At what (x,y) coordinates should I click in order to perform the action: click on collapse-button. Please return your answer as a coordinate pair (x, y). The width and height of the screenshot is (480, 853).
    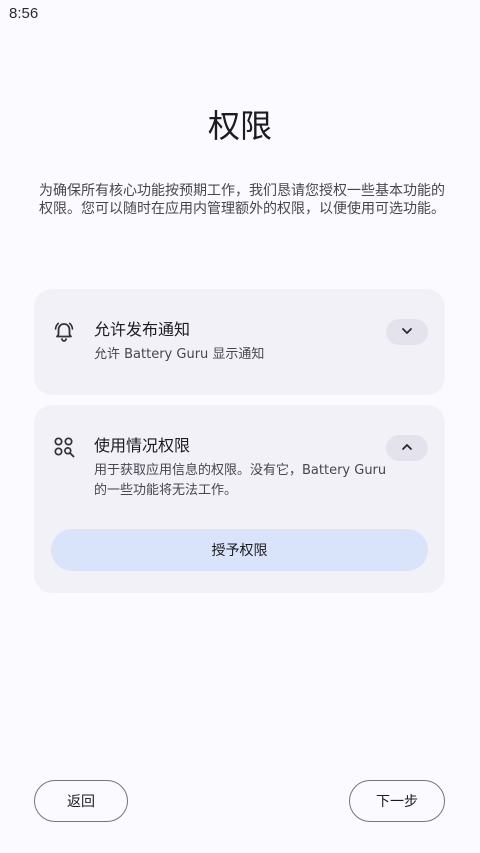
    Looking at the image, I should click on (407, 448).